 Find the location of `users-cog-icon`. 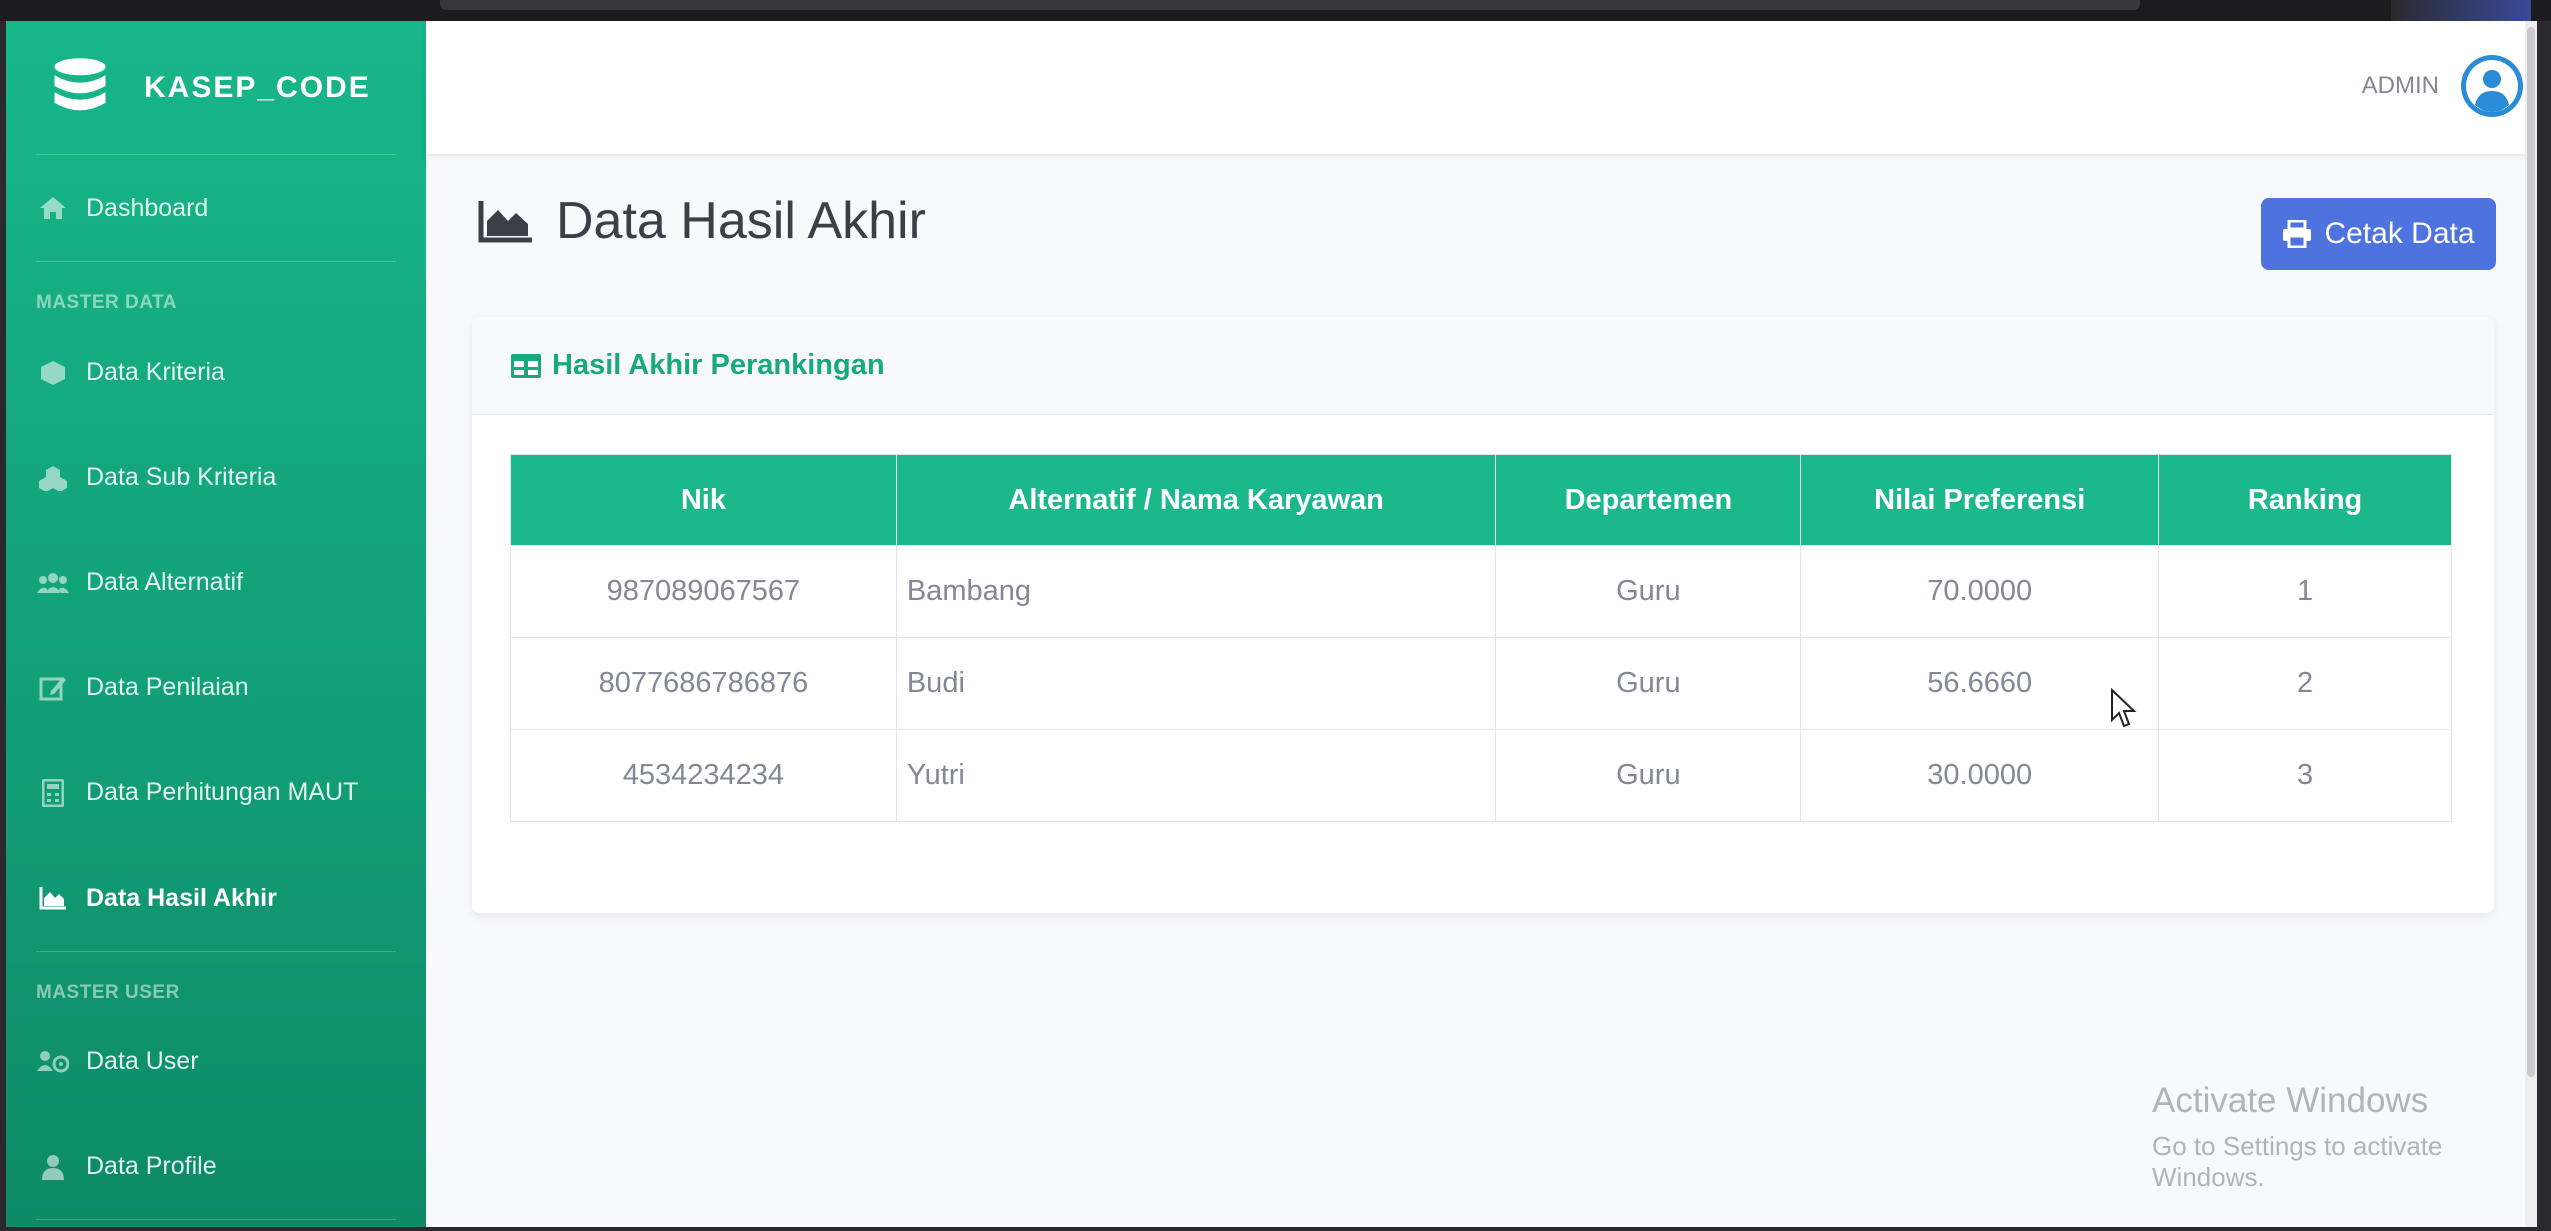

users-cog-icon is located at coordinates (53, 1061).